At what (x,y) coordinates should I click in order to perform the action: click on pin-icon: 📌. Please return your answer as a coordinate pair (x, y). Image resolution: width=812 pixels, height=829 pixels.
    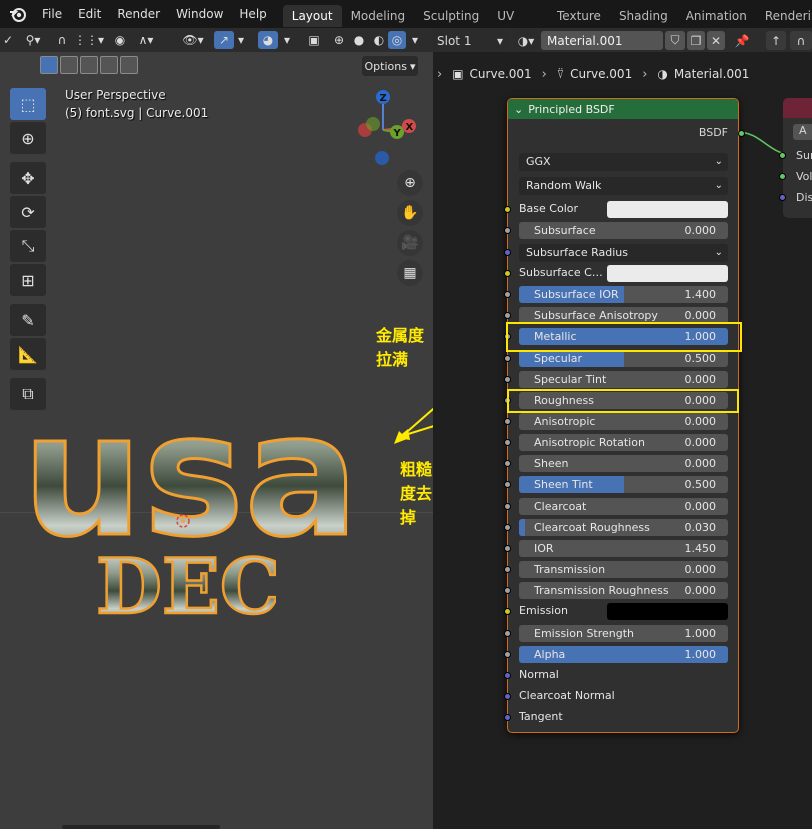
    Looking at the image, I should click on (742, 40).